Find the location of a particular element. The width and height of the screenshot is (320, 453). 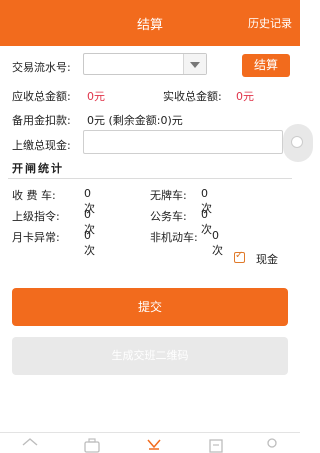

stat-label: 非机动车: is located at coordinates (174, 237).